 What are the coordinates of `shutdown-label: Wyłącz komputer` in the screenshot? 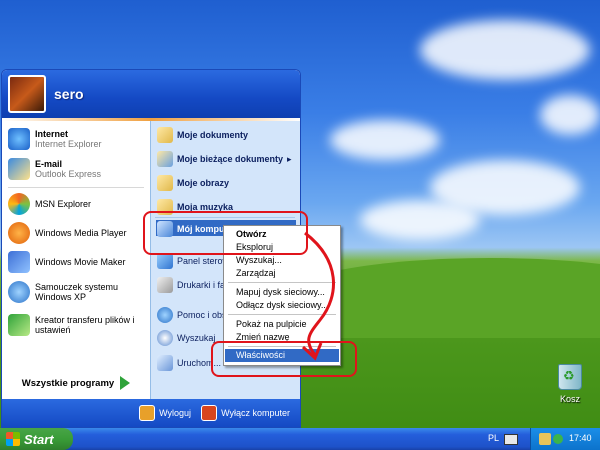 It's located at (255, 413).